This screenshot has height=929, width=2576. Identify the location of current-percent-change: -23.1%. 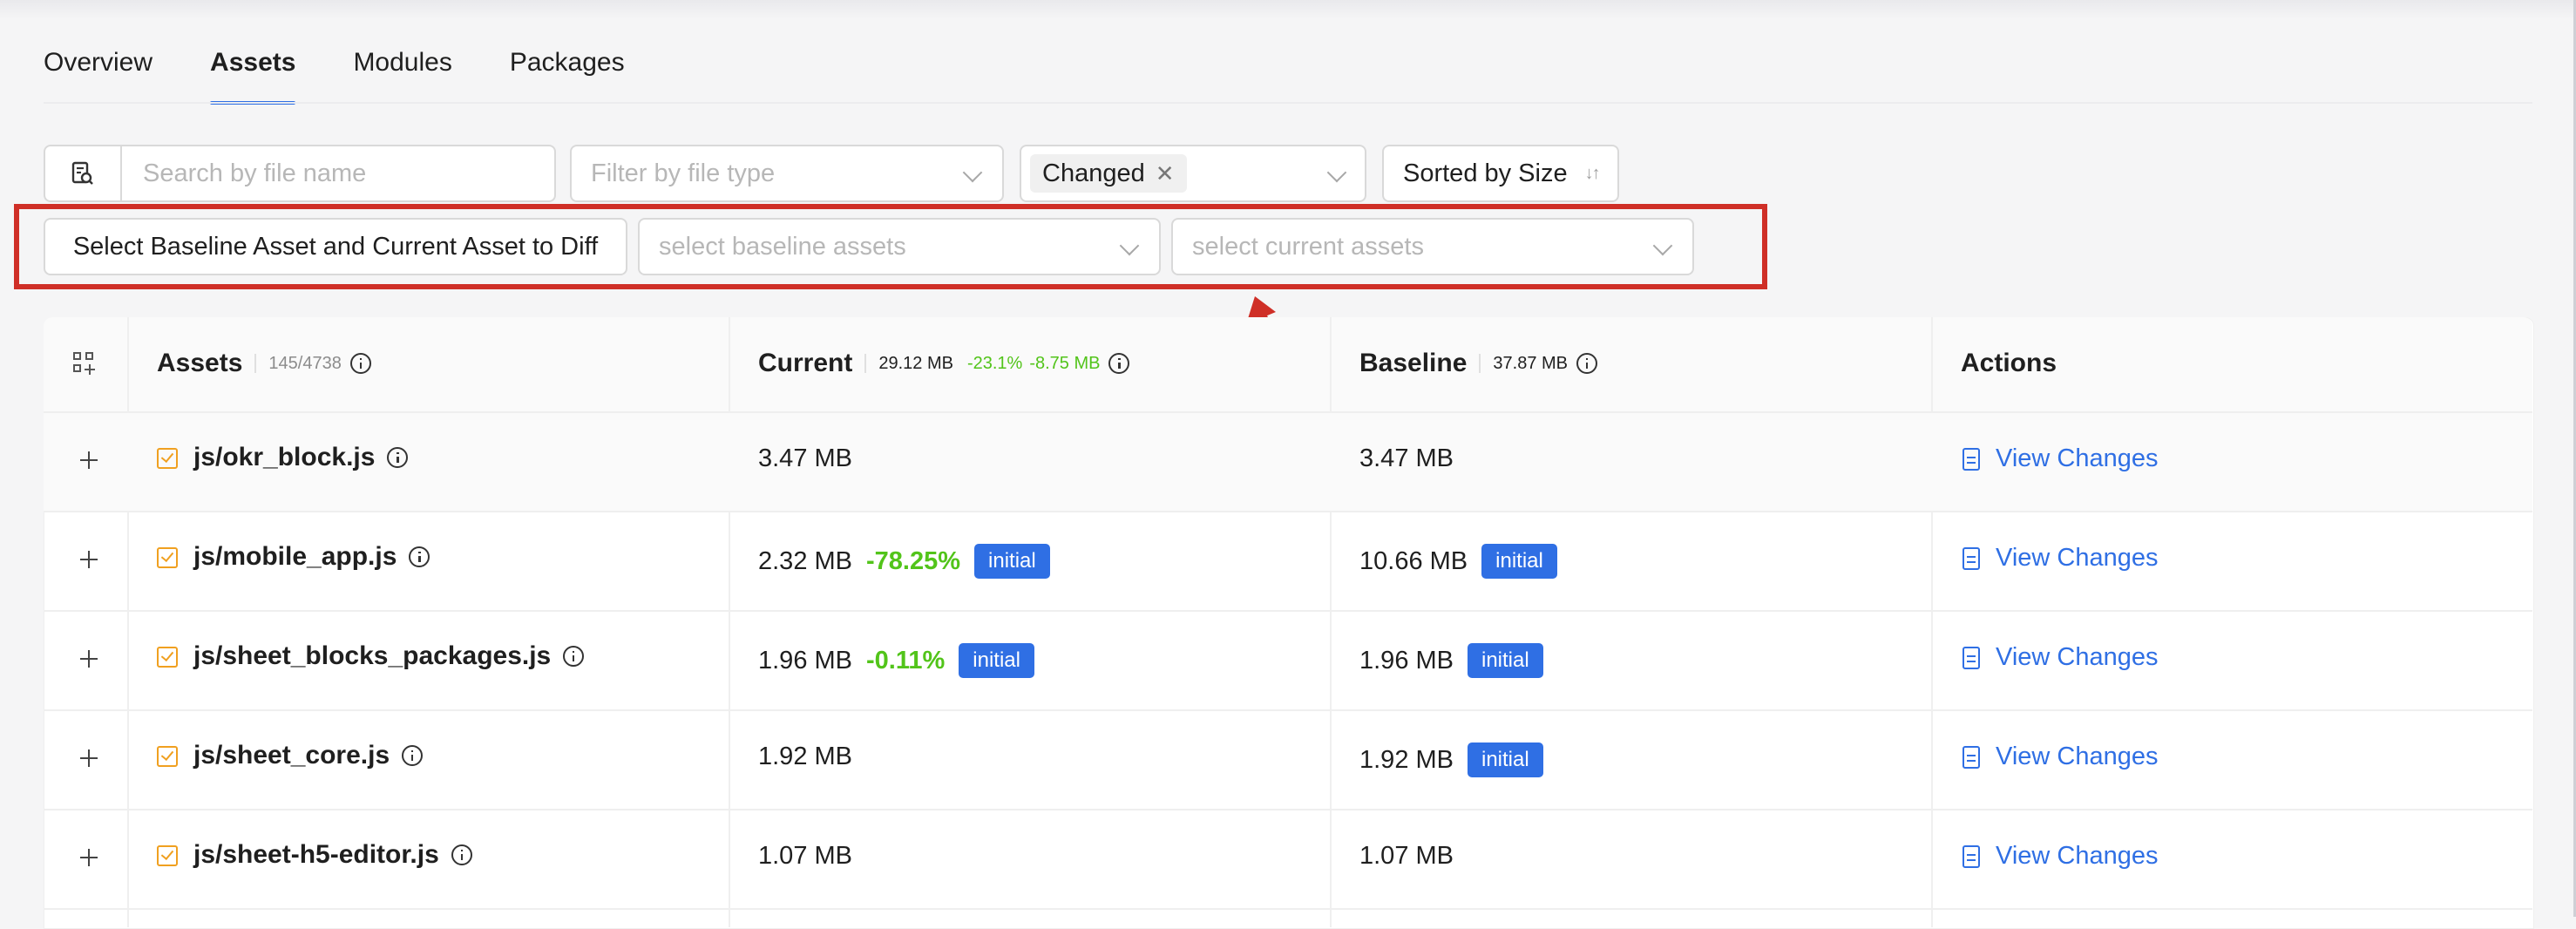
(995, 363).